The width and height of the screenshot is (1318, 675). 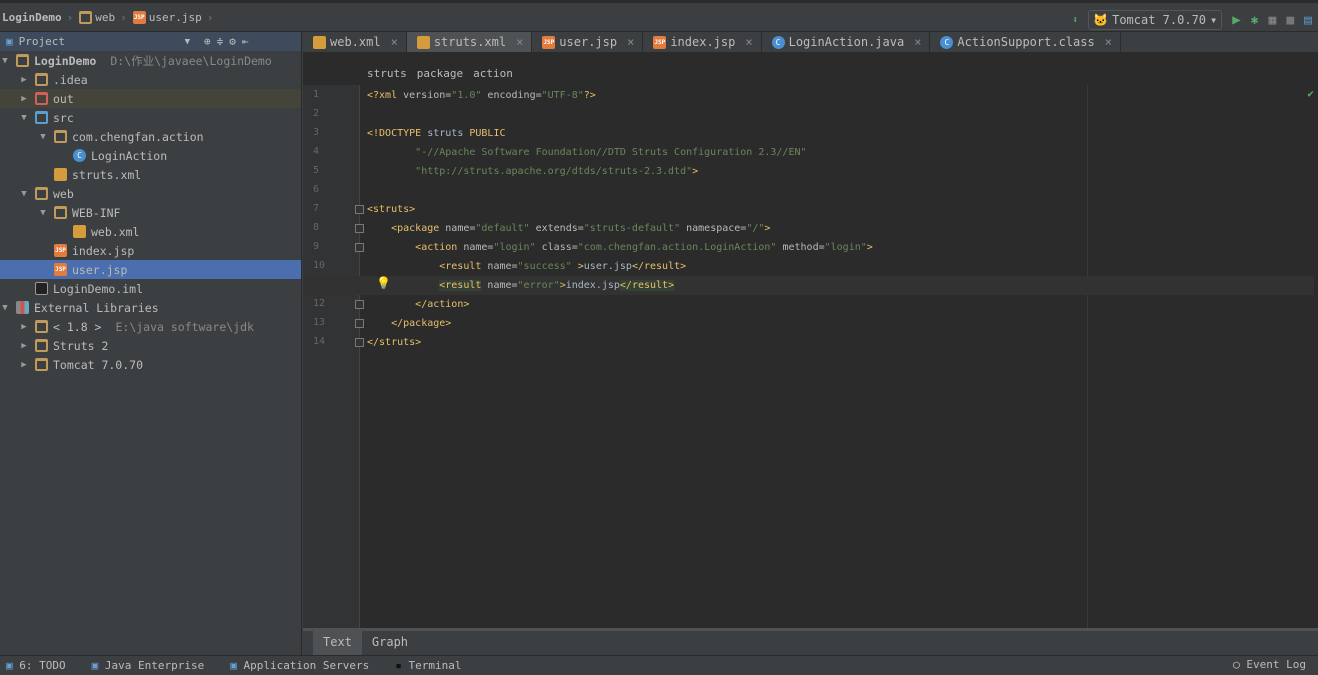 I want to click on tree-item: ▶ < 1.8 > E:\java software\jdk, so click(x=150, y=326).